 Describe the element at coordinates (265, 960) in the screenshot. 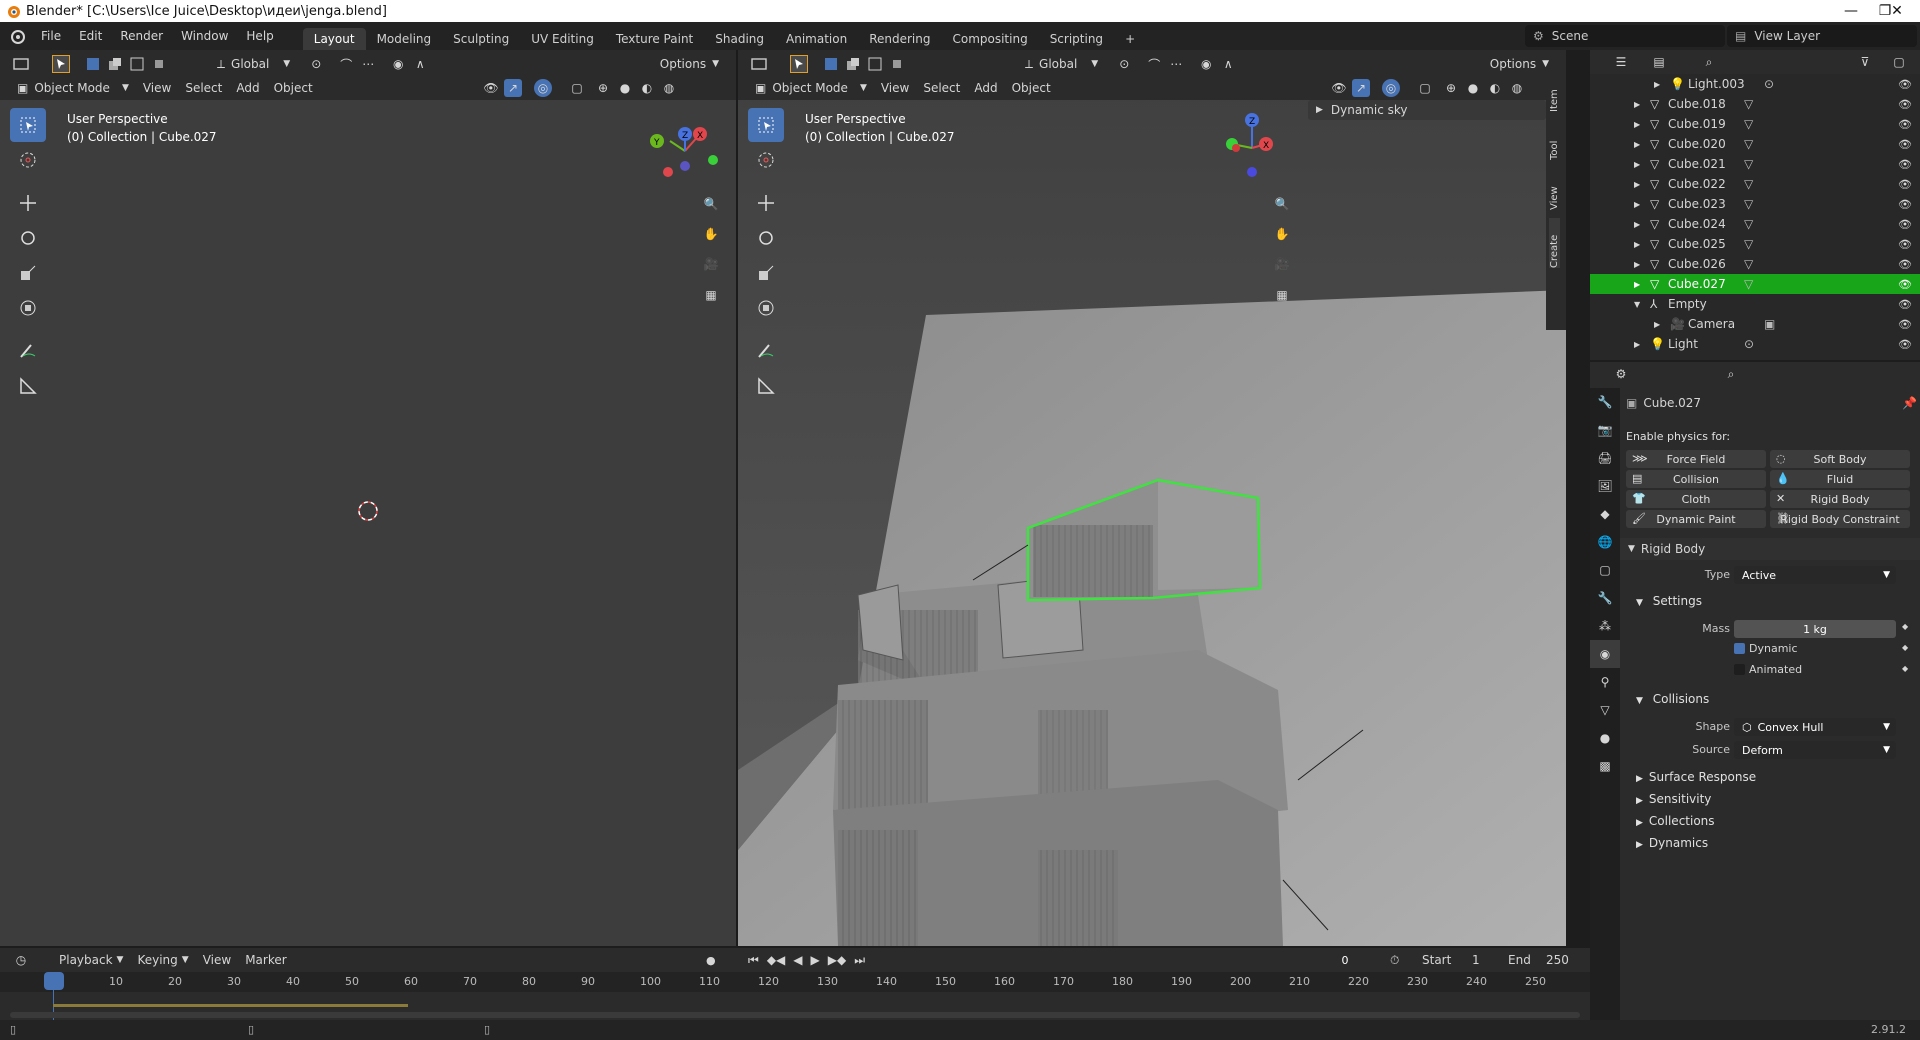

I see `marker-menu: Marker` at that location.